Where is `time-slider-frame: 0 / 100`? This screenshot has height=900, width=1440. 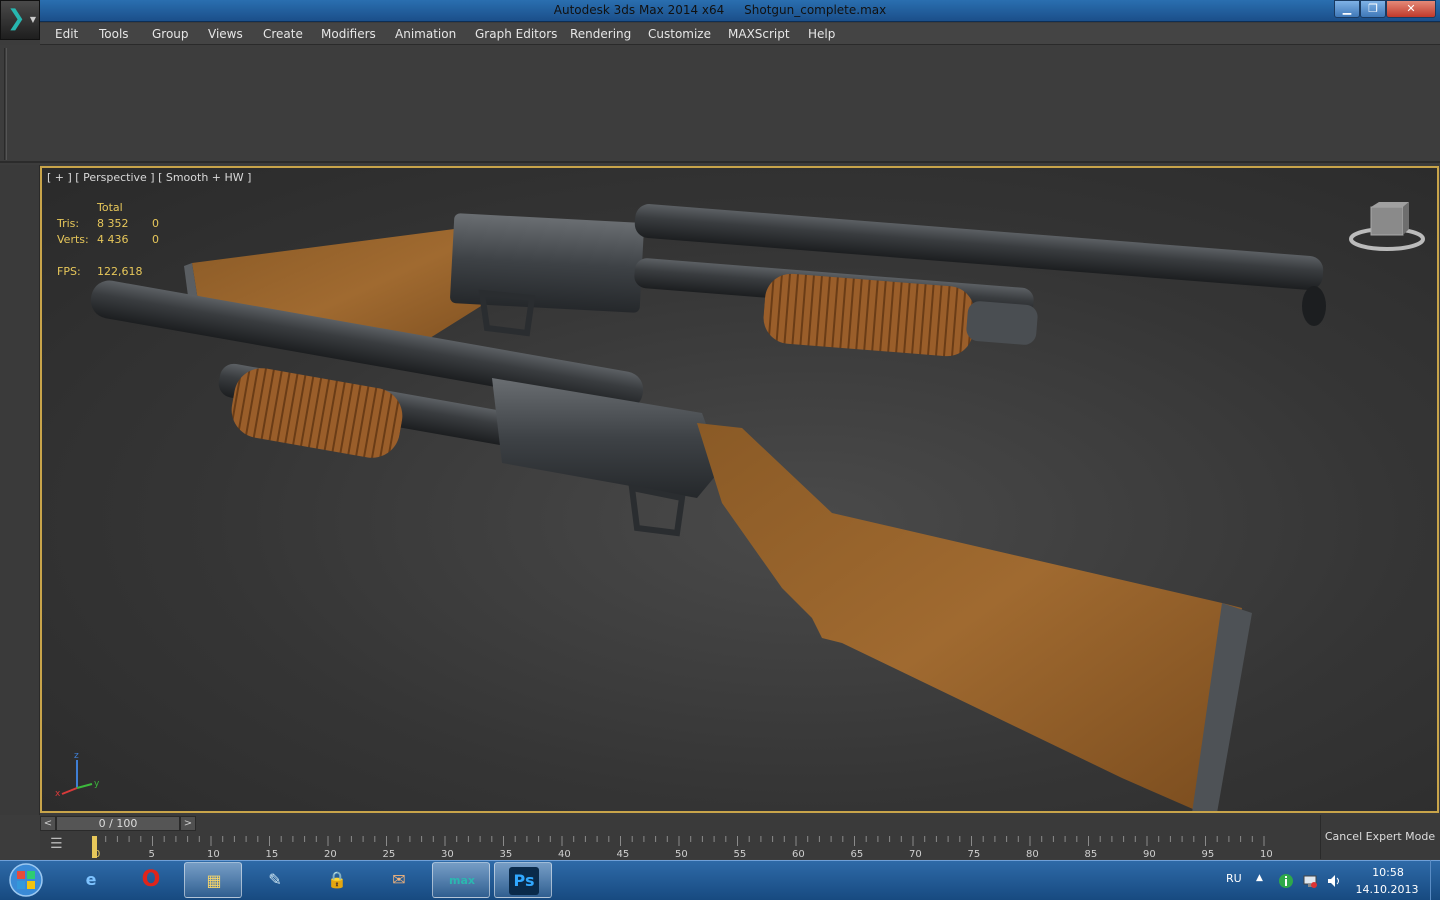
time-slider-frame: 0 / 100 is located at coordinates (118, 823).